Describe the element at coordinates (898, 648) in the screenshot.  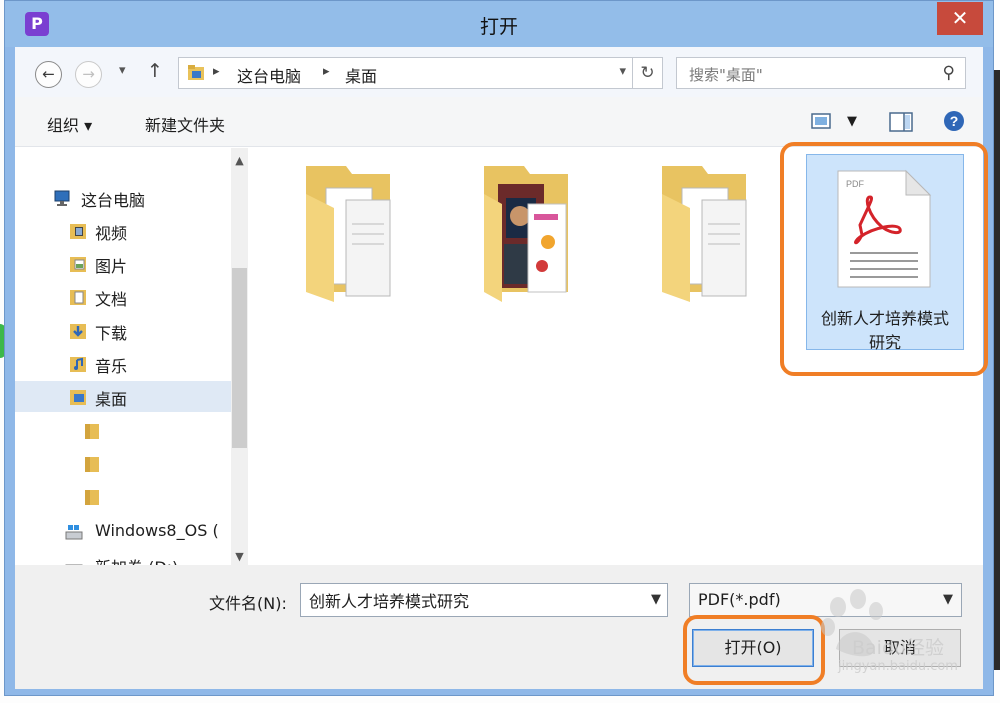
I see `watermark-text: Baidu经验` at that location.